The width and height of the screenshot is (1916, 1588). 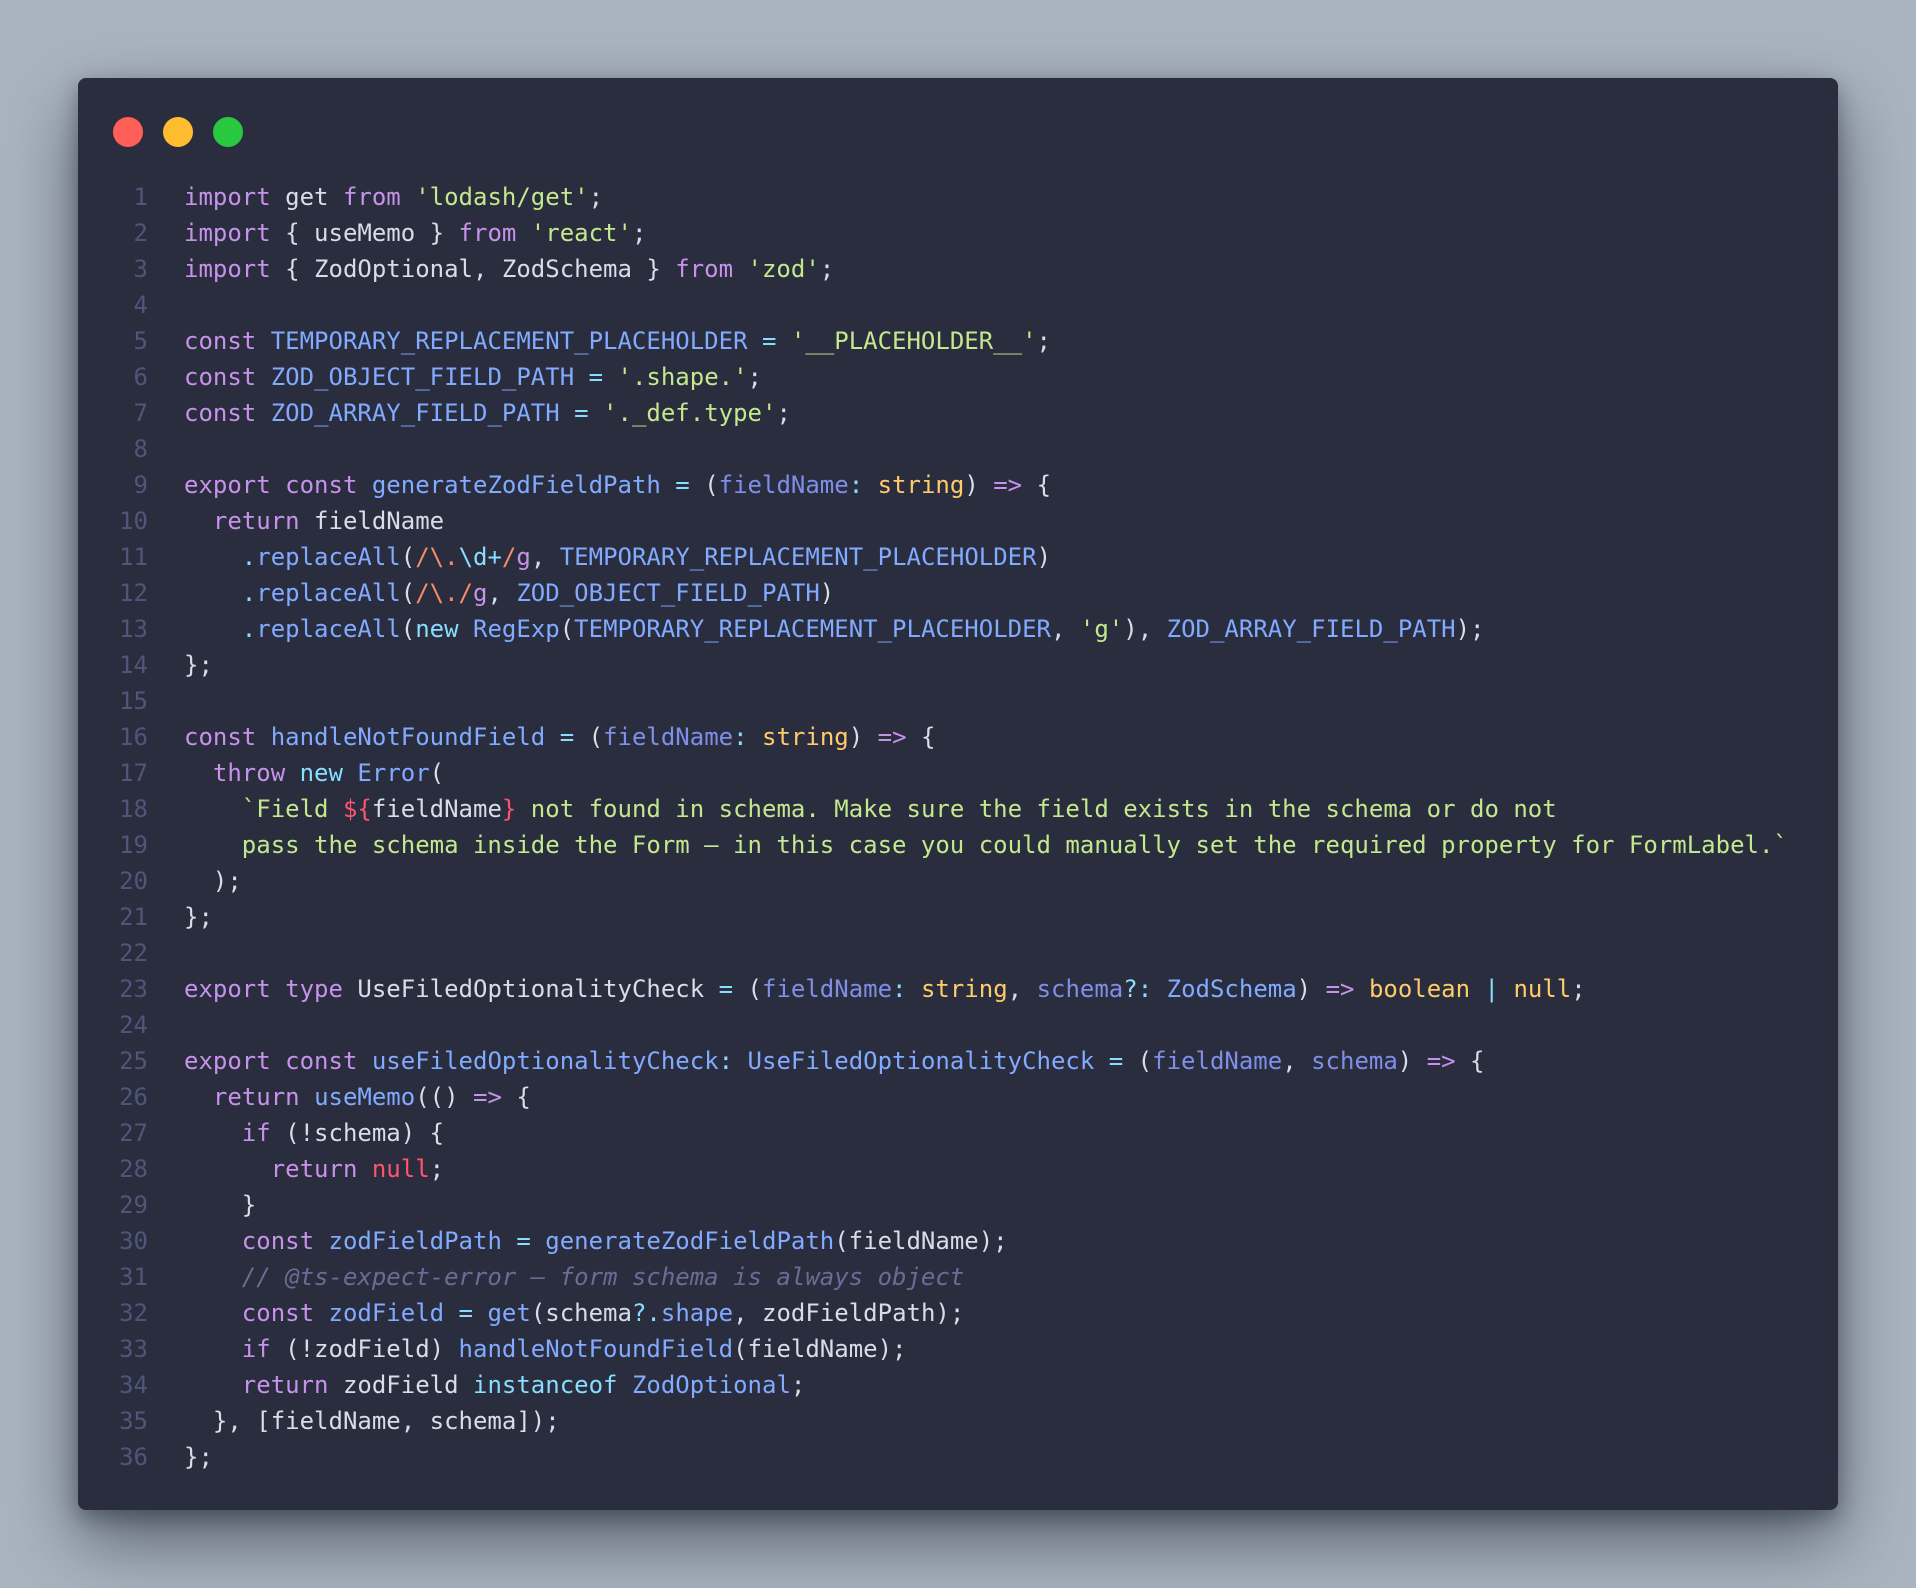 What do you see at coordinates (1037, 485) in the screenshot?
I see `code-token: {` at bounding box center [1037, 485].